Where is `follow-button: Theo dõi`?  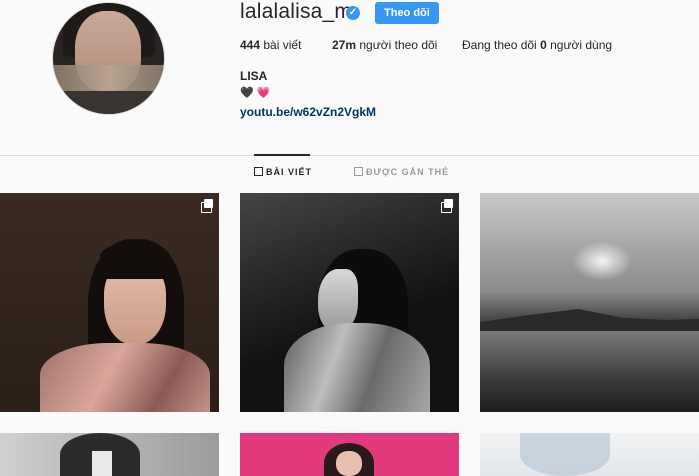 follow-button: Theo dõi is located at coordinates (407, 13).